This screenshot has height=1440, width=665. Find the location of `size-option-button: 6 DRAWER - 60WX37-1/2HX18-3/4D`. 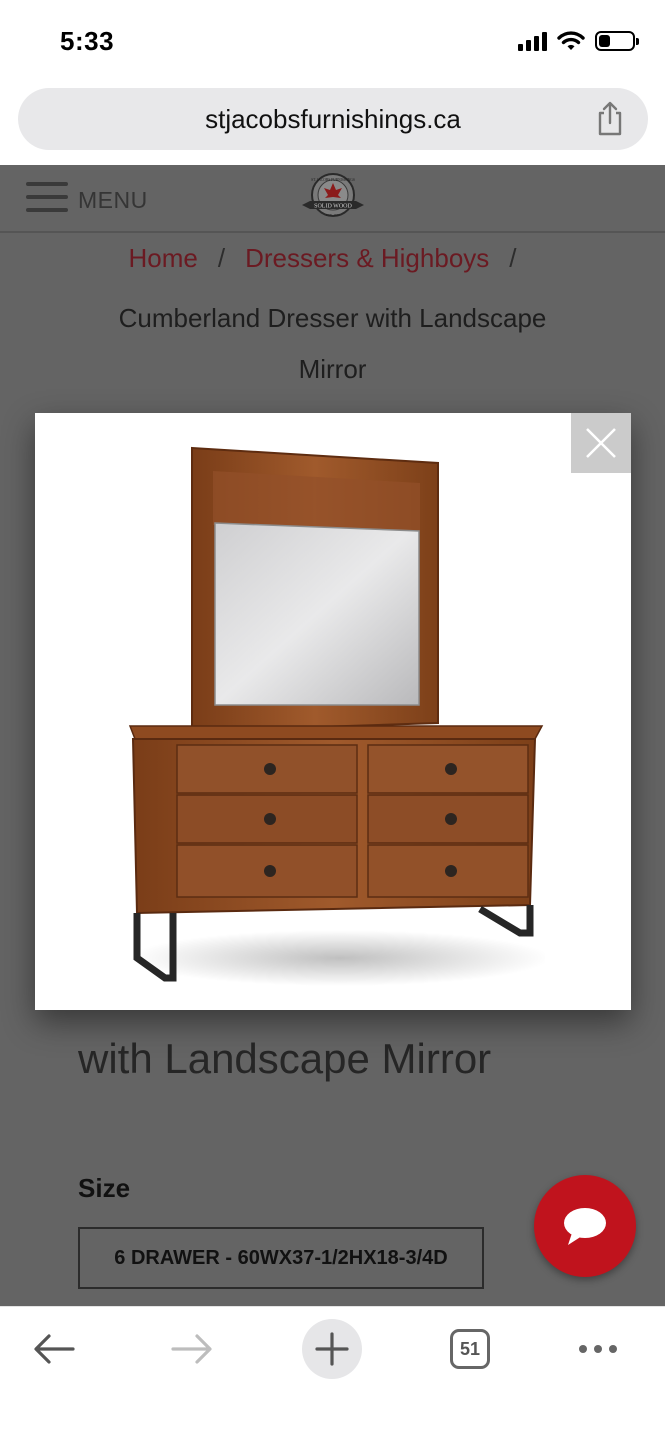

size-option-button: 6 DRAWER - 60WX37-1/2HX18-3/4D is located at coordinates (281, 1258).